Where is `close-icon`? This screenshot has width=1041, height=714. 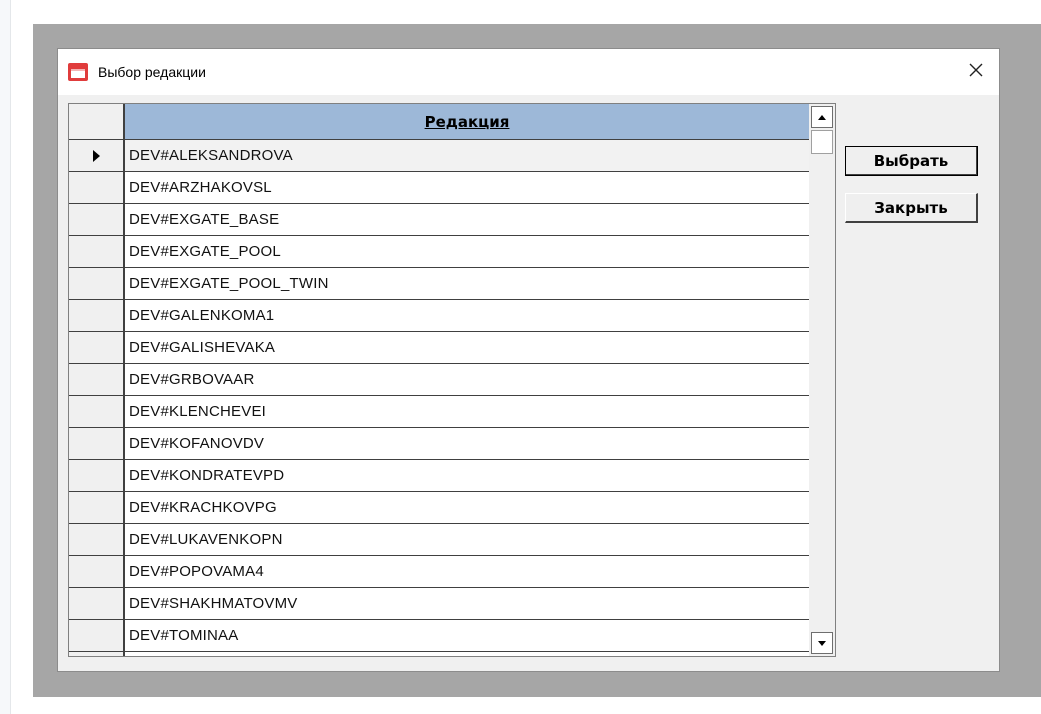 close-icon is located at coordinates (976, 72).